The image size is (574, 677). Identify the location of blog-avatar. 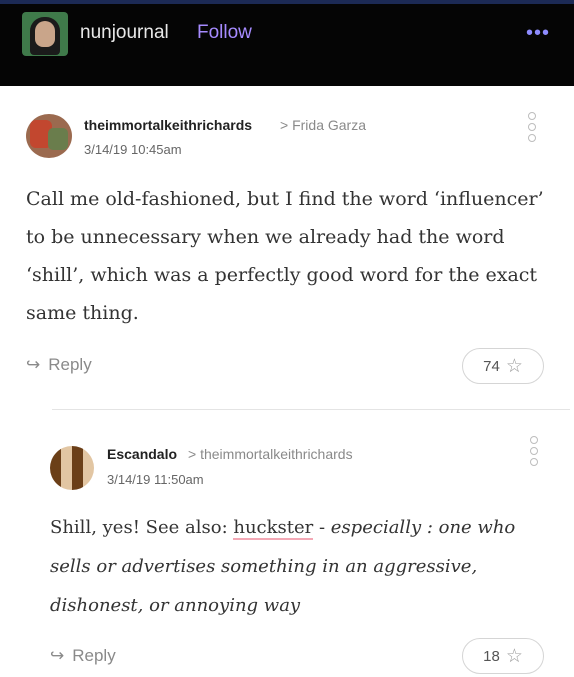
(45, 34).